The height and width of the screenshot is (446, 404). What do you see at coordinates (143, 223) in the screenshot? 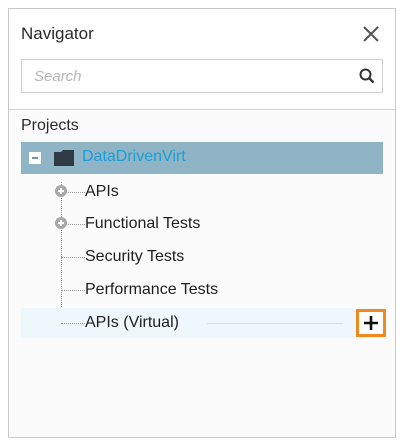
I see `tree-item-label: Functional Tests` at bounding box center [143, 223].